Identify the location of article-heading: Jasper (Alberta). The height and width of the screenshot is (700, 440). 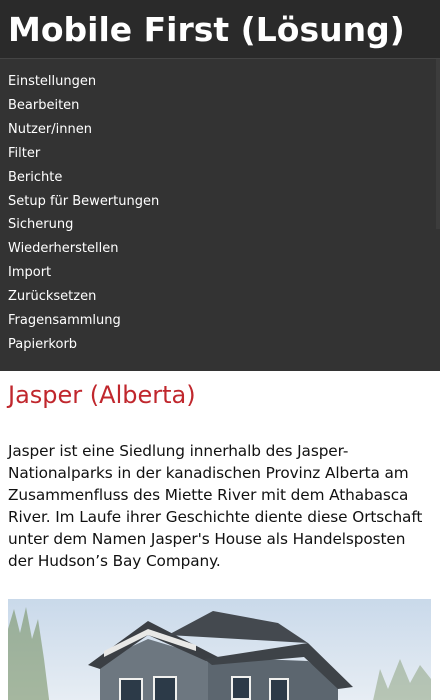
(102, 395).